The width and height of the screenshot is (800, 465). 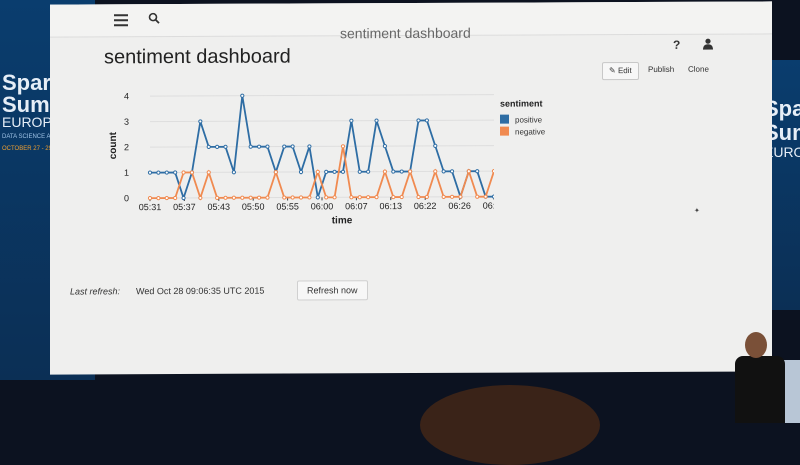 What do you see at coordinates (342, 220) in the screenshot?
I see `x-axis-label: time` at bounding box center [342, 220].